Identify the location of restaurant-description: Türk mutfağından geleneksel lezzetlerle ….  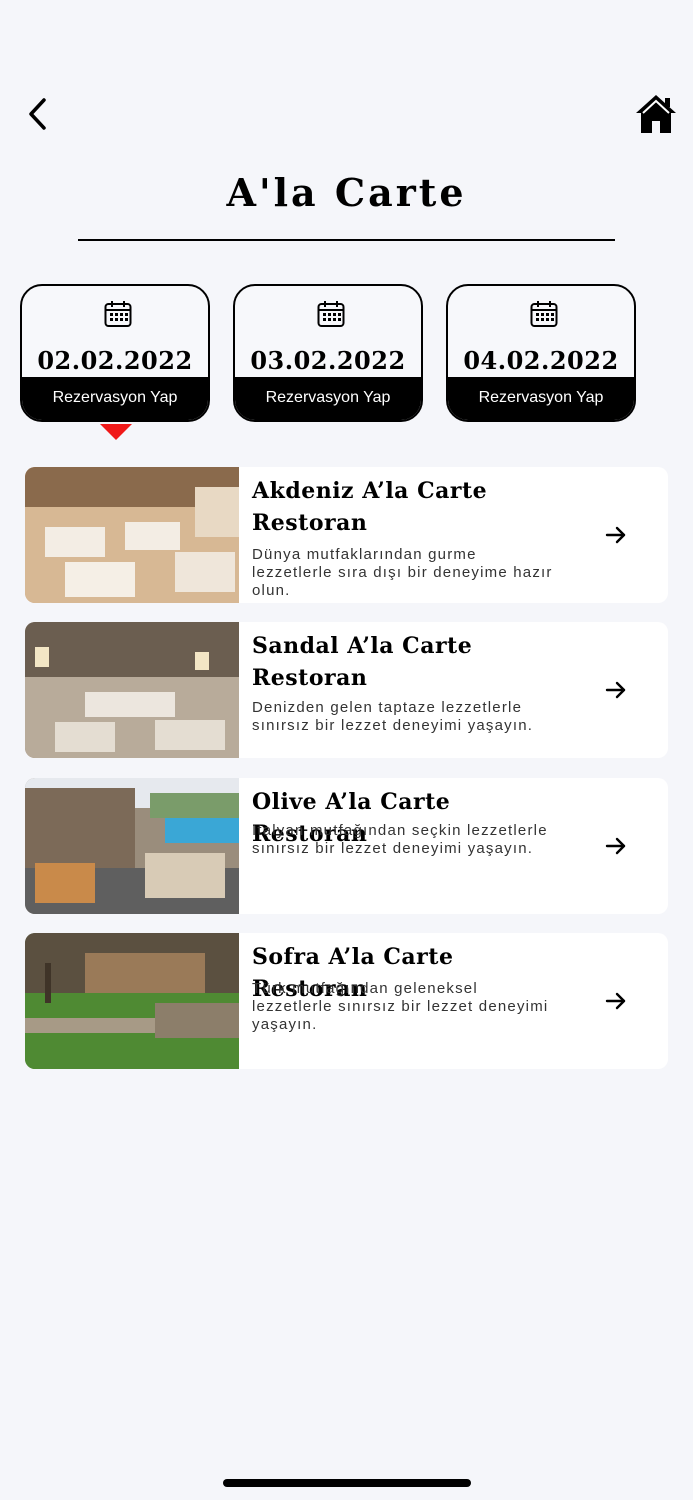
(400, 1006).